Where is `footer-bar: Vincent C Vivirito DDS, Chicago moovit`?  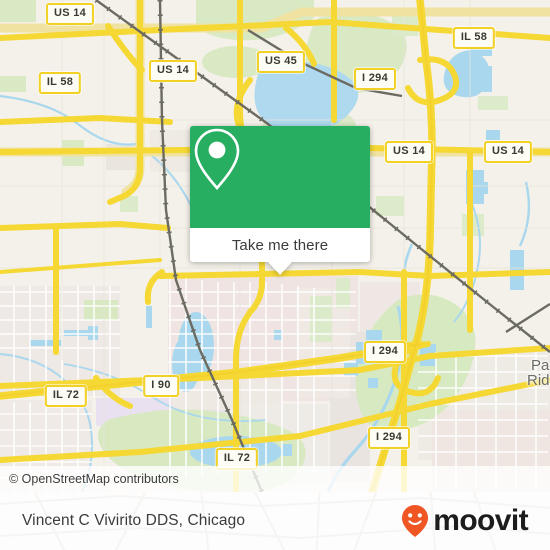
footer-bar: Vincent C Vivirito DDS, Chicago moovit is located at coordinates (275, 521).